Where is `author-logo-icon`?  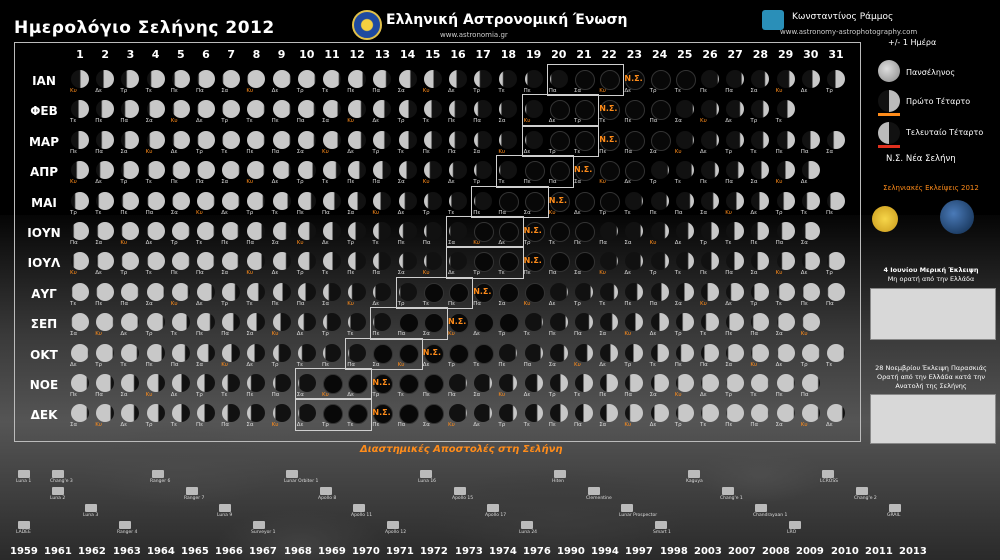 author-logo-icon is located at coordinates (773, 20).